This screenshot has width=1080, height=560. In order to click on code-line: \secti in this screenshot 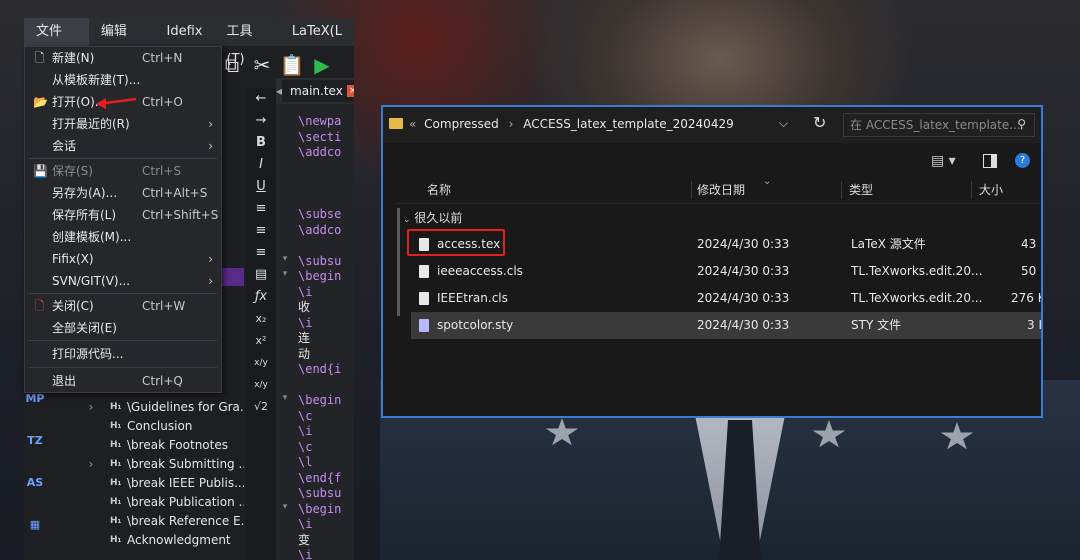, I will do `click(320, 136)`.